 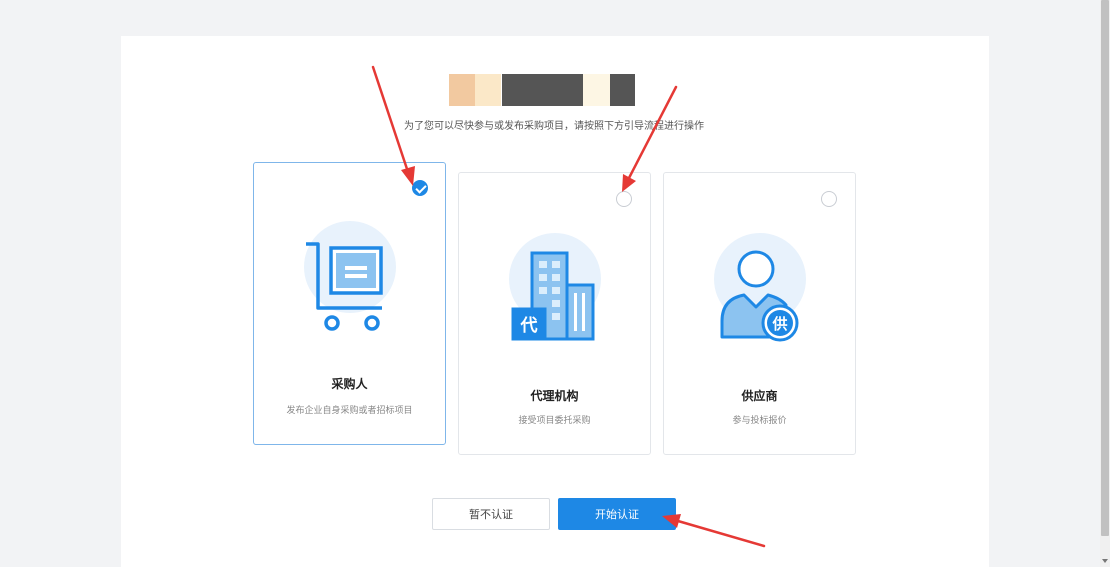 What do you see at coordinates (759, 420) in the screenshot?
I see `card-description: 参与投标报价` at bounding box center [759, 420].